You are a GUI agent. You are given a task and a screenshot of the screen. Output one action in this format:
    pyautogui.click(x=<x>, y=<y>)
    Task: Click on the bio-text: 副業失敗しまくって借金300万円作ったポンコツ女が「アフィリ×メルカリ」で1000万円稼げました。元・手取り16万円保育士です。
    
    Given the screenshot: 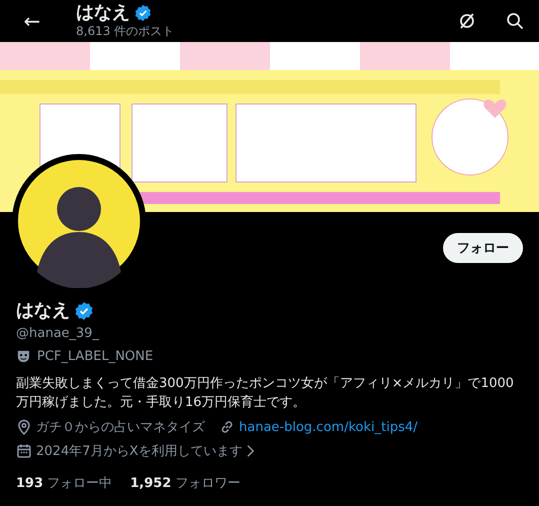 What is the action you would take?
    pyautogui.click(x=265, y=393)
    